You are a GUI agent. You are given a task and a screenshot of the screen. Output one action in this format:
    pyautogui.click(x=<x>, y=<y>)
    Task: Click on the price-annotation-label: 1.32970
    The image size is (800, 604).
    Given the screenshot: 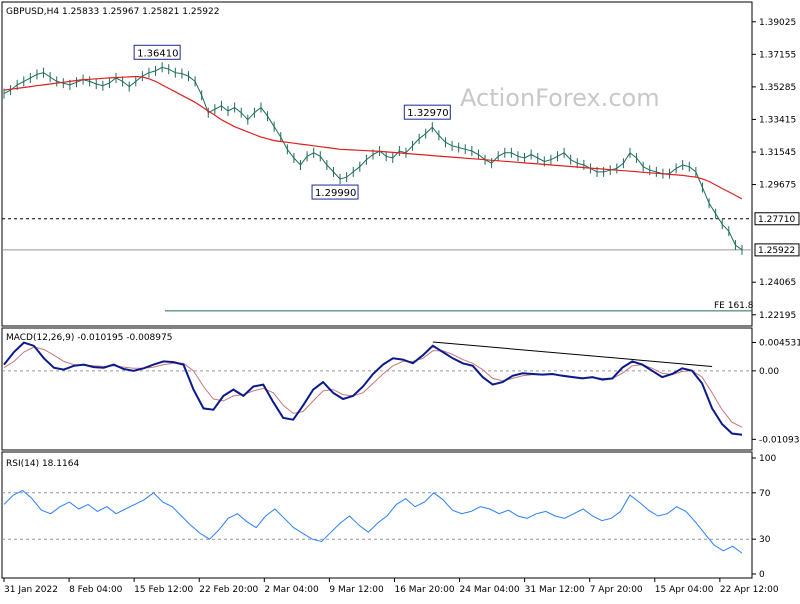 What is the action you would take?
    pyautogui.click(x=427, y=113)
    